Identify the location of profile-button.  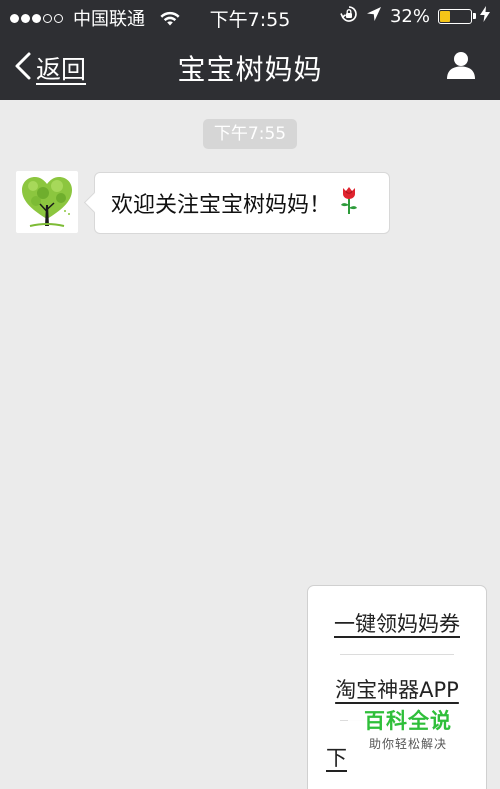
(461, 67).